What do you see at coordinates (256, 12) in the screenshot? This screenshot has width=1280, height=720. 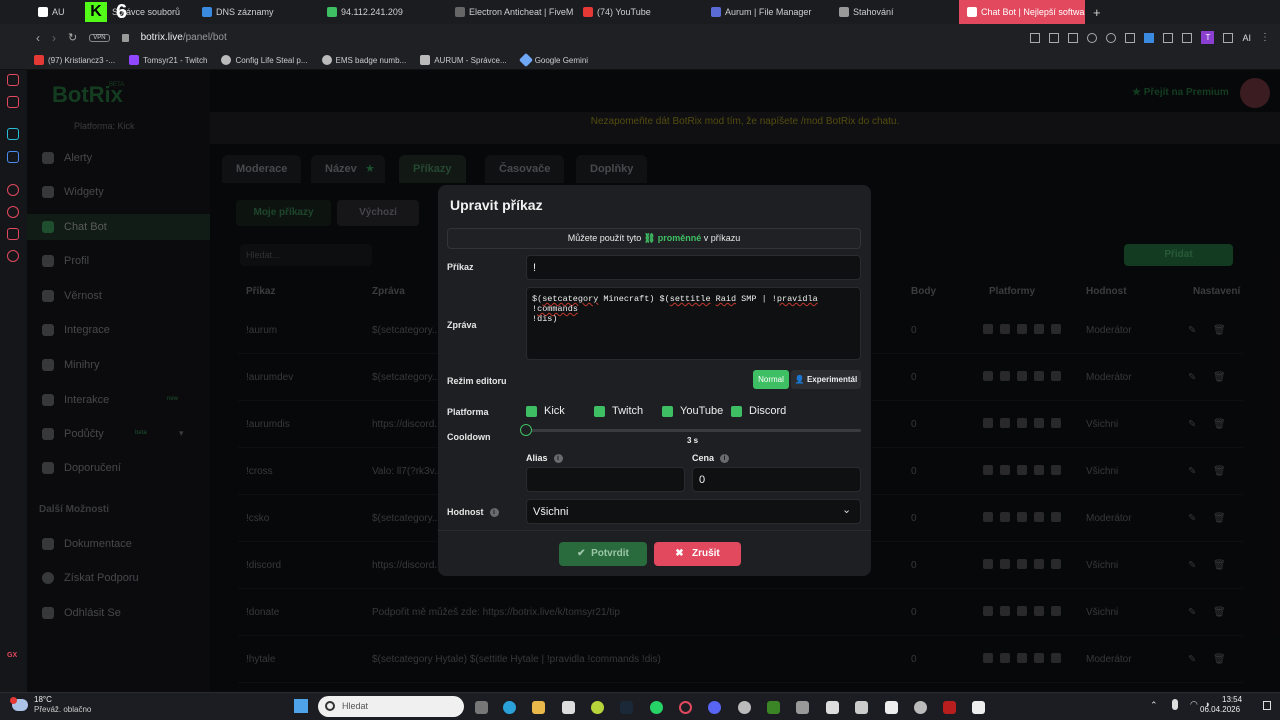 I see `tab: DNS záznamy` at bounding box center [256, 12].